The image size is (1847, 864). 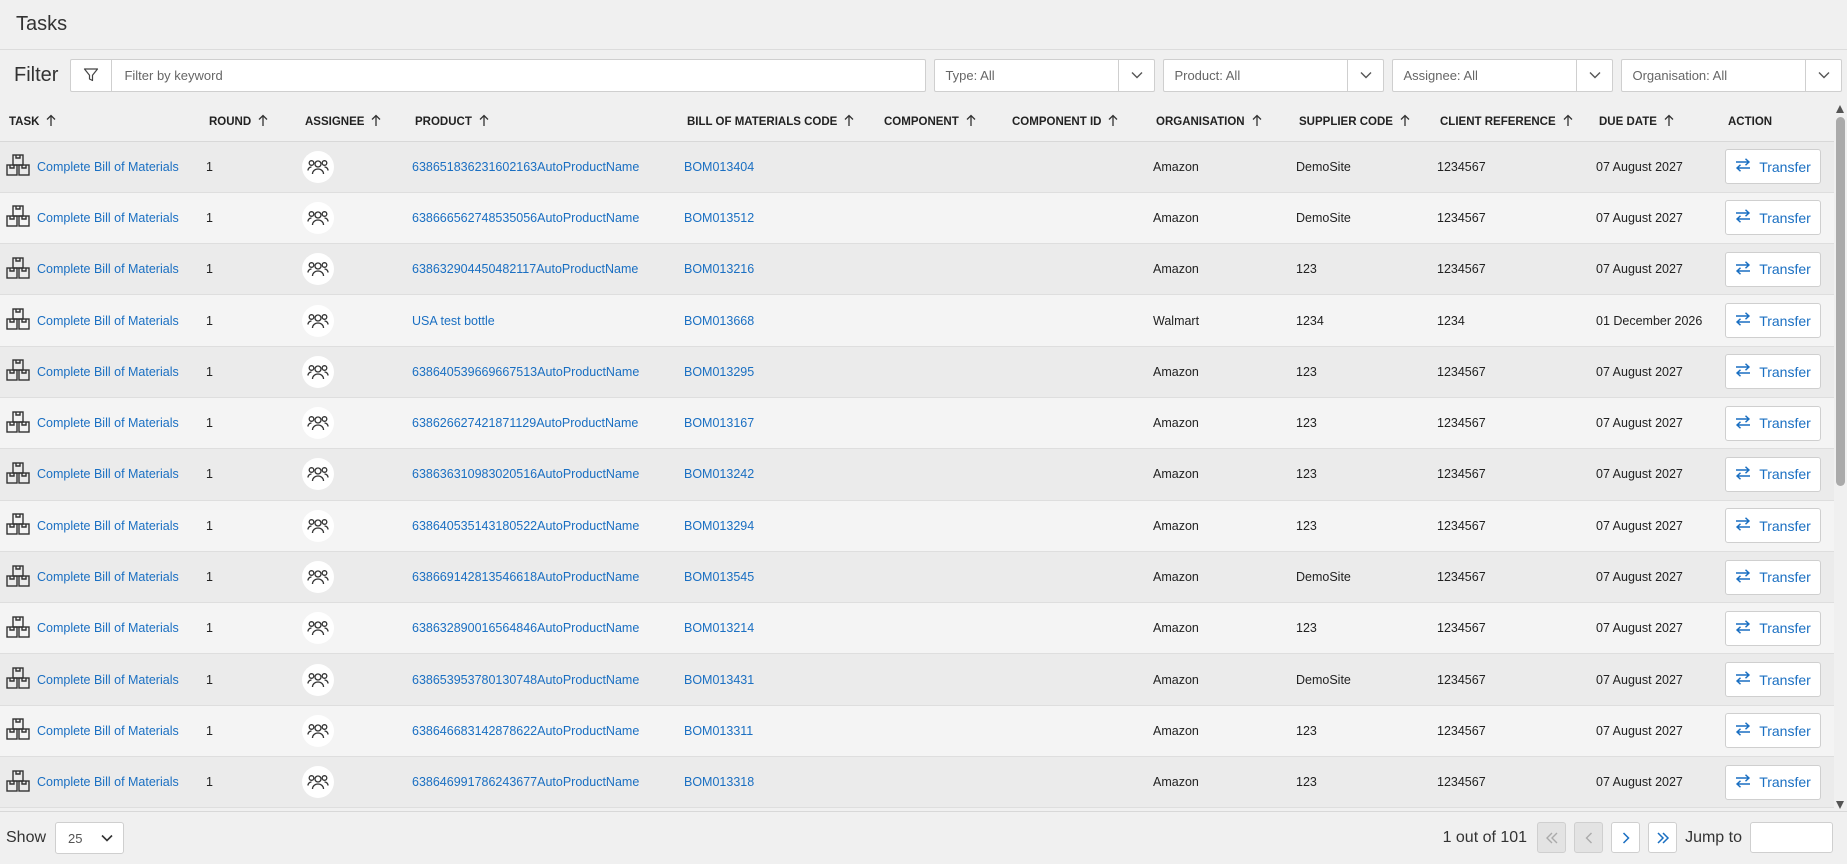 What do you see at coordinates (525, 577) in the screenshot?
I see `product-link: 638669142813546618AutoProductName` at bounding box center [525, 577].